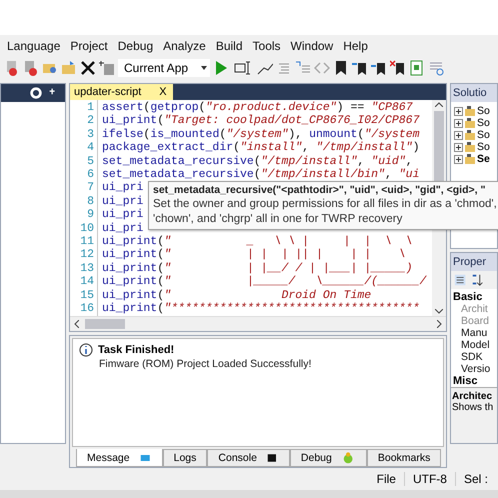 This screenshot has width=498, height=498. What do you see at coordinates (36, 93) in the screenshot?
I see `settings-icon` at bounding box center [36, 93].